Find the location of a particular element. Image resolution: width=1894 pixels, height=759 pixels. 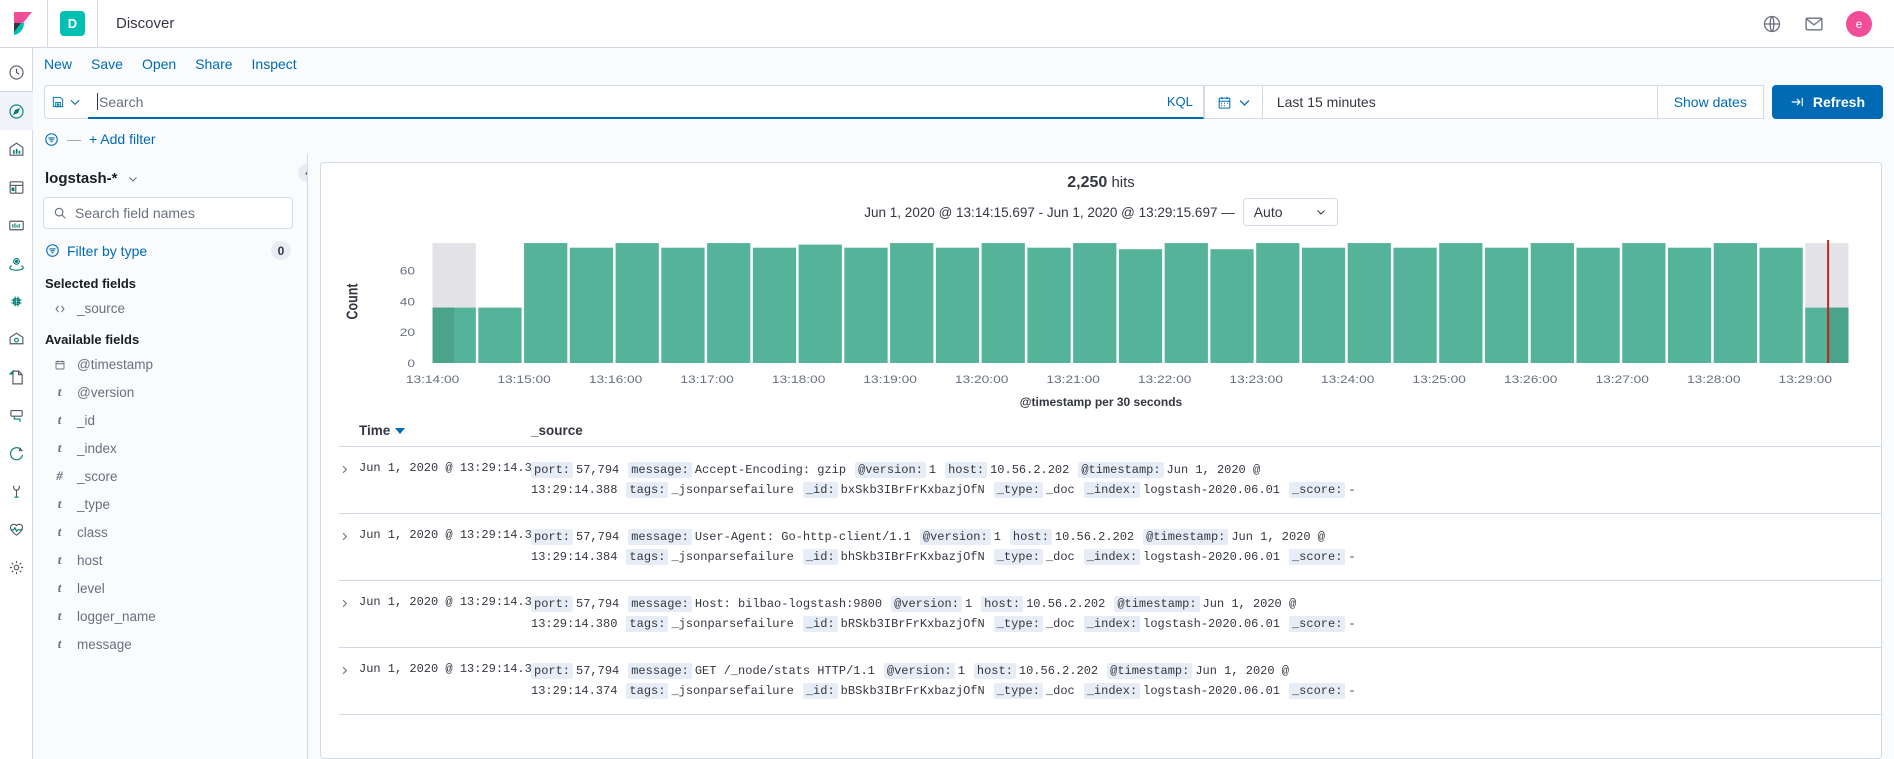

top-nav-save: Save is located at coordinates (107, 64).